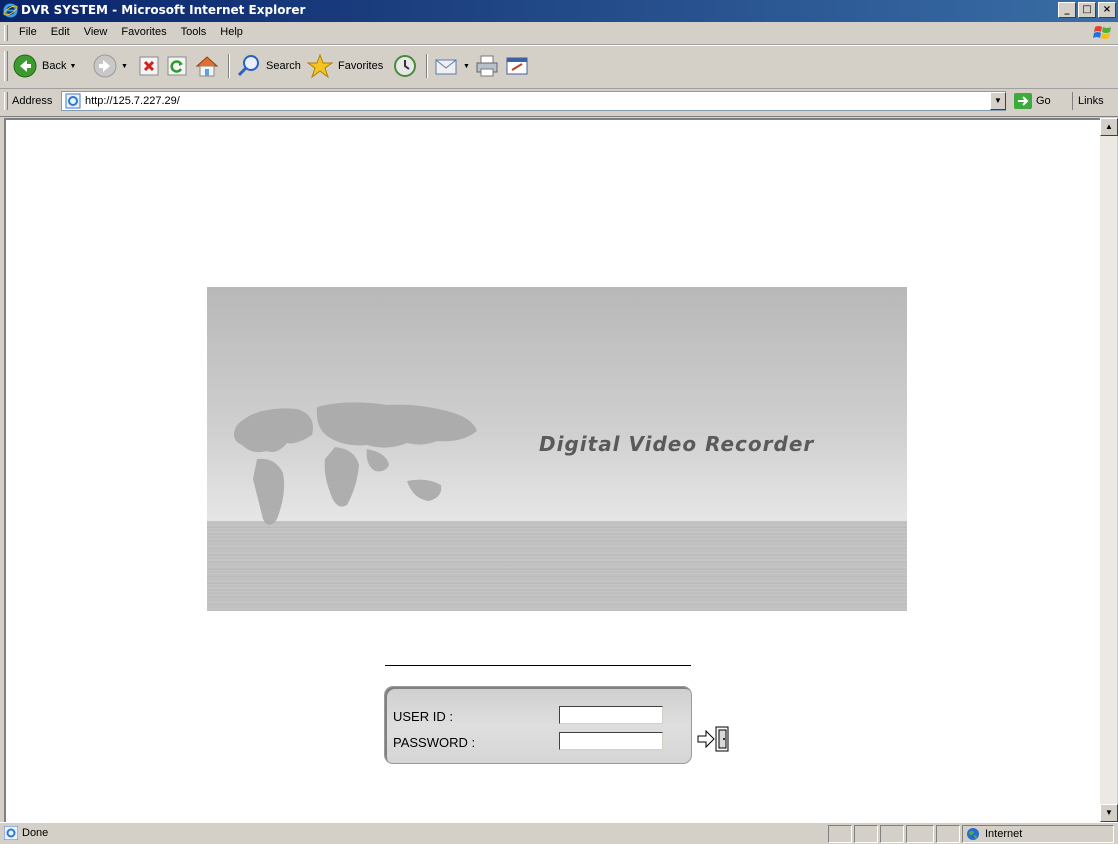 Image resolution: width=1118 pixels, height=844 pixels. What do you see at coordinates (248, 66) in the screenshot?
I see `search-icon` at bounding box center [248, 66].